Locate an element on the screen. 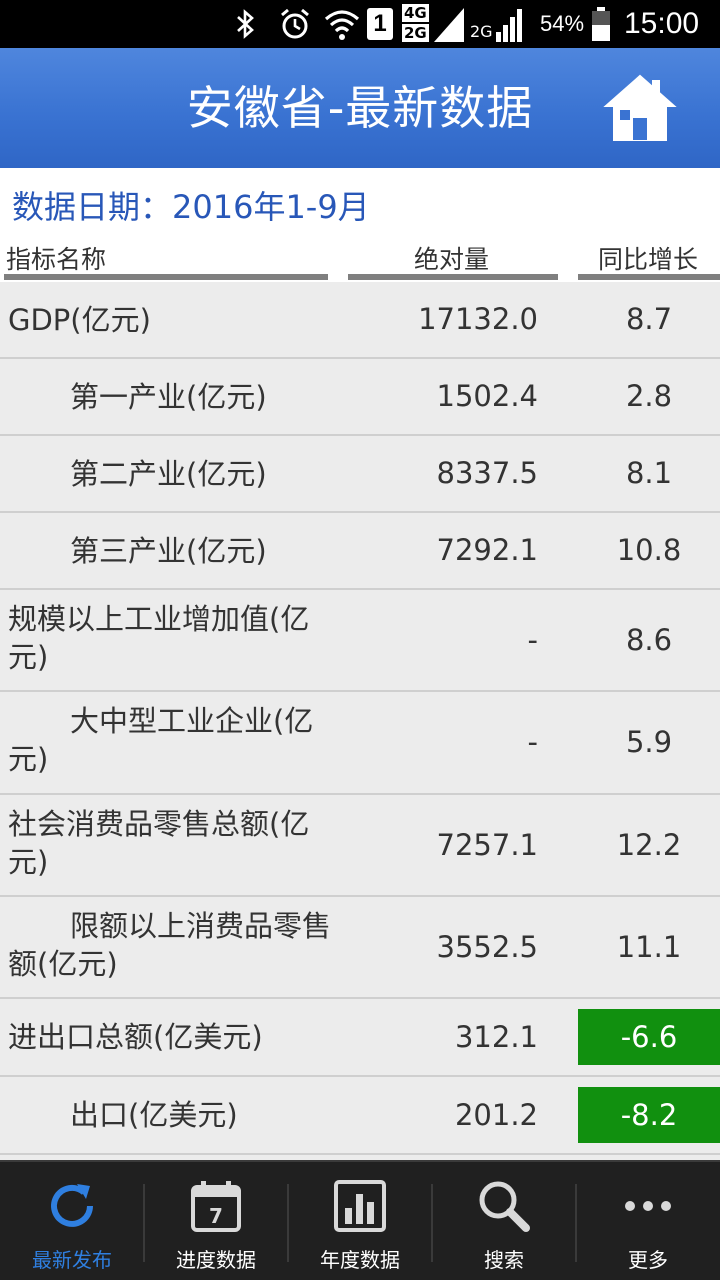 The image size is (720, 1280). nav-item-annual: 年度数据 is located at coordinates (360, 1221).